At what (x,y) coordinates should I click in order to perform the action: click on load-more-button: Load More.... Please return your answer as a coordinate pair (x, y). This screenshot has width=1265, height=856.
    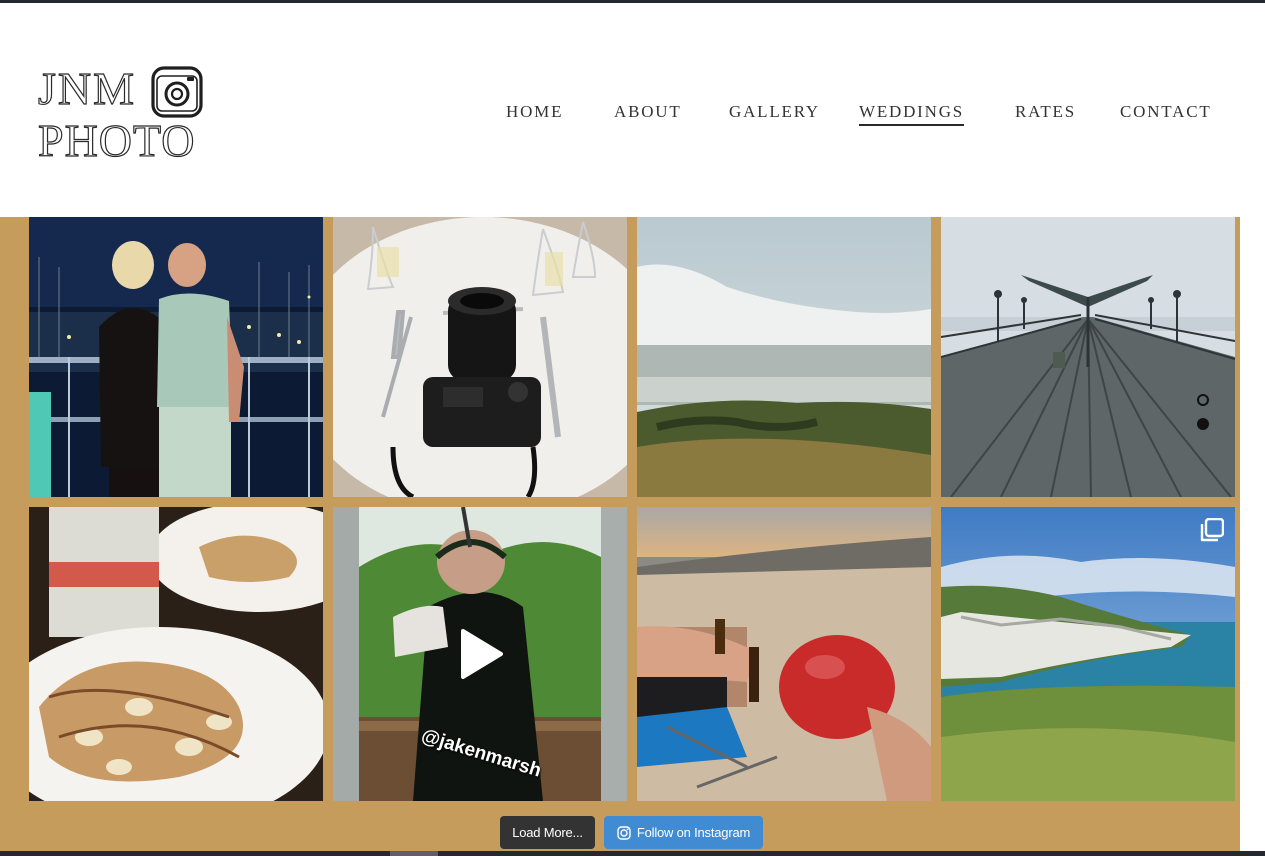
    Looking at the image, I should click on (547, 832).